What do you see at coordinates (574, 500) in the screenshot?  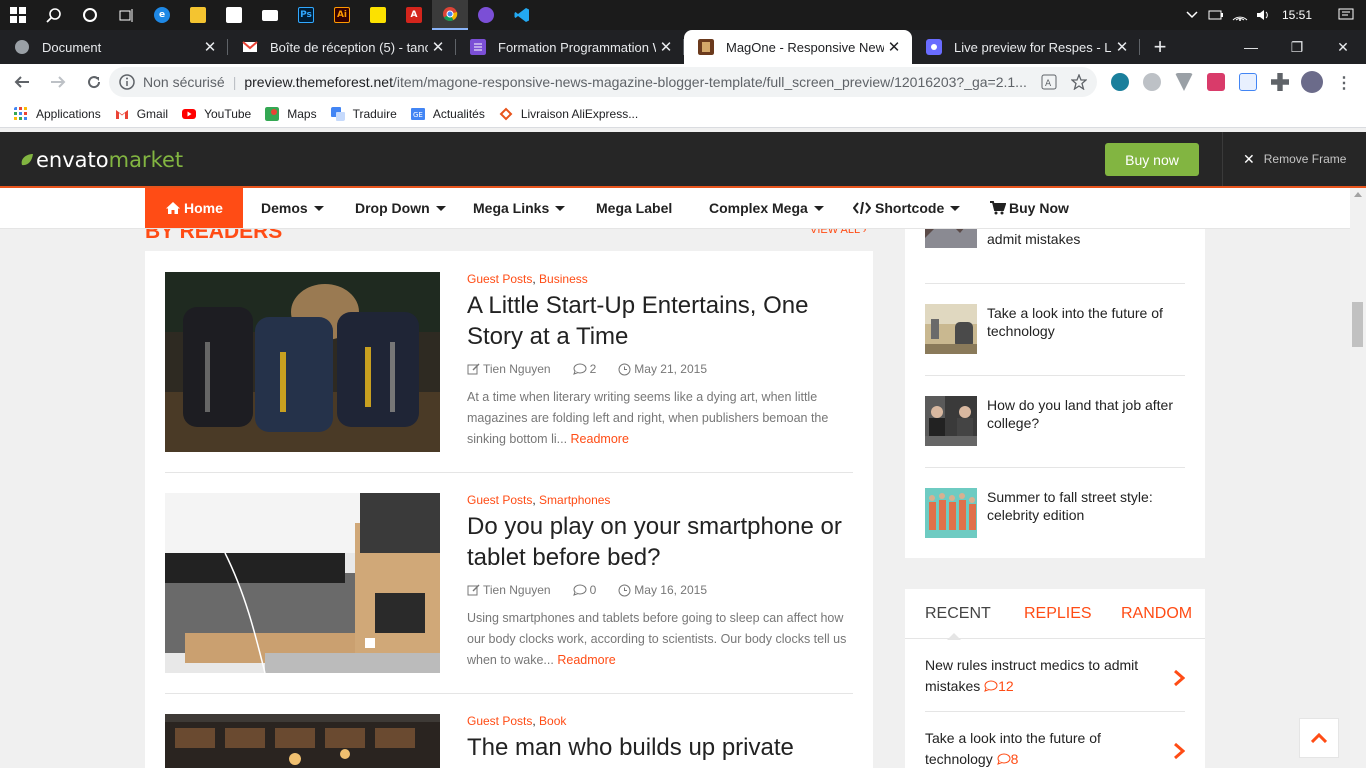 I see `category-link: Smartphones` at bounding box center [574, 500].